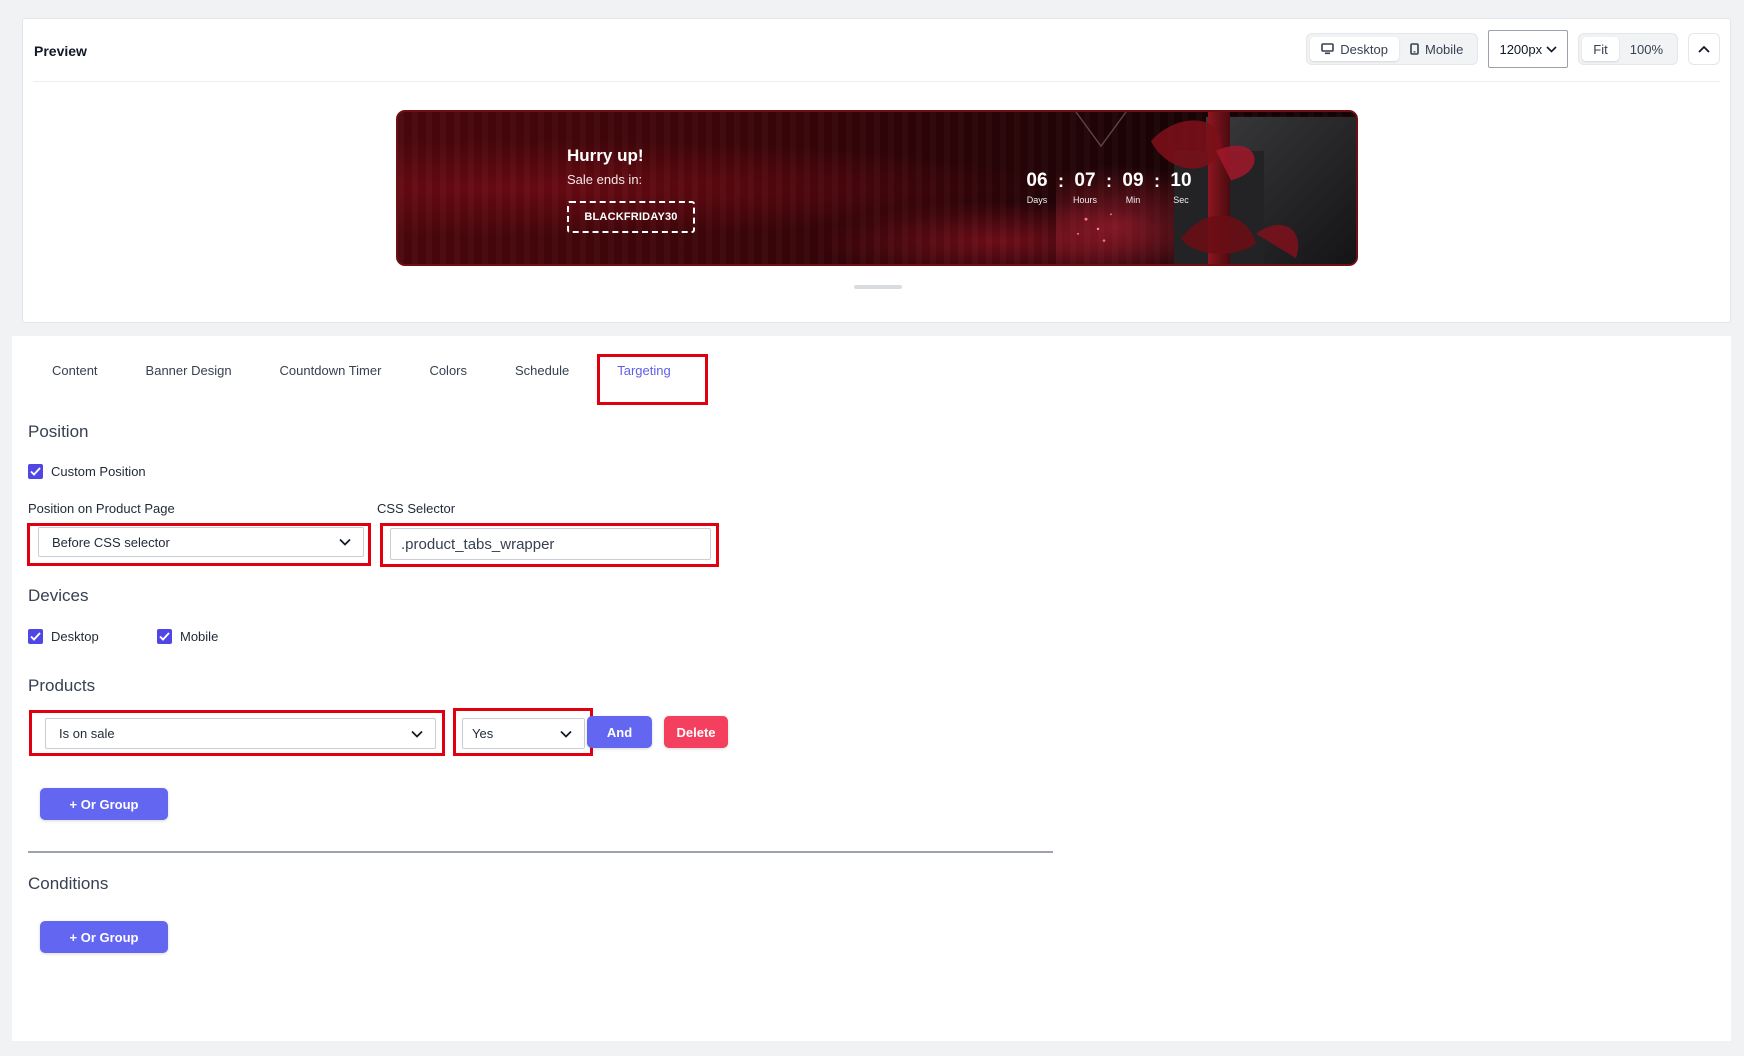 This screenshot has width=1744, height=1056. I want to click on tab-countdown-timer: Countdown Timer, so click(331, 370).